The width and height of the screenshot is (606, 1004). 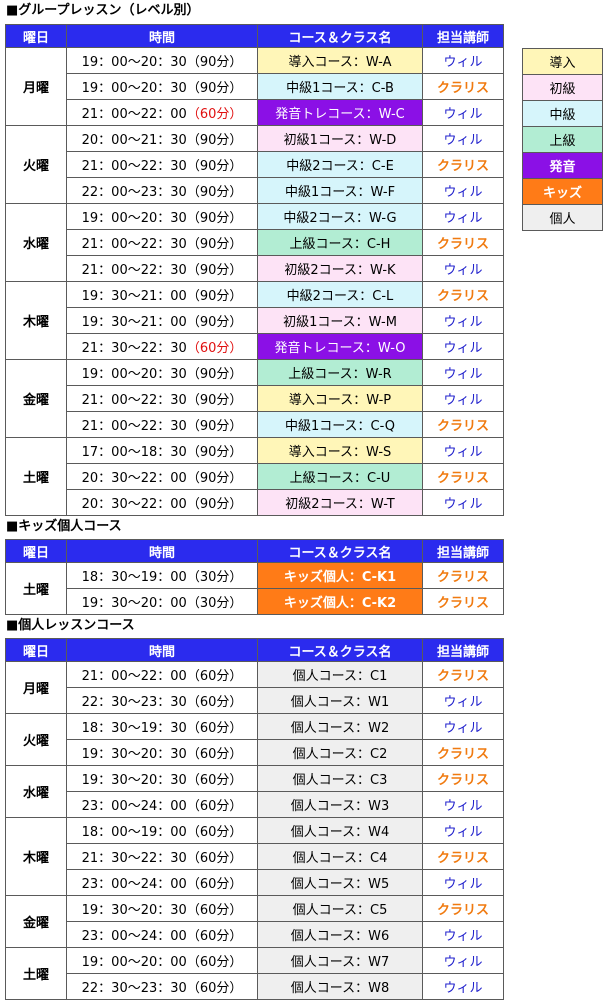 What do you see at coordinates (340, 294) in the screenshot?
I see `course-cell: 中級2コース：C-L` at bounding box center [340, 294].